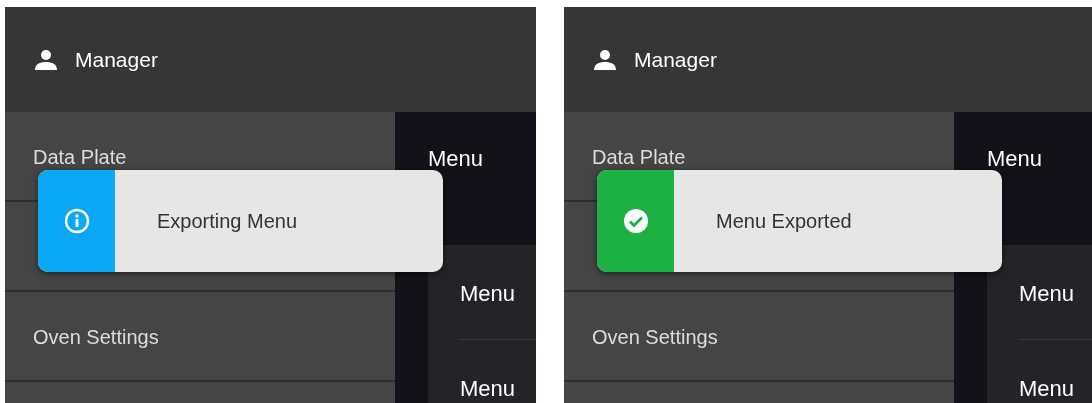 The image size is (1092, 403). I want to click on info-icon, so click(76, 221).